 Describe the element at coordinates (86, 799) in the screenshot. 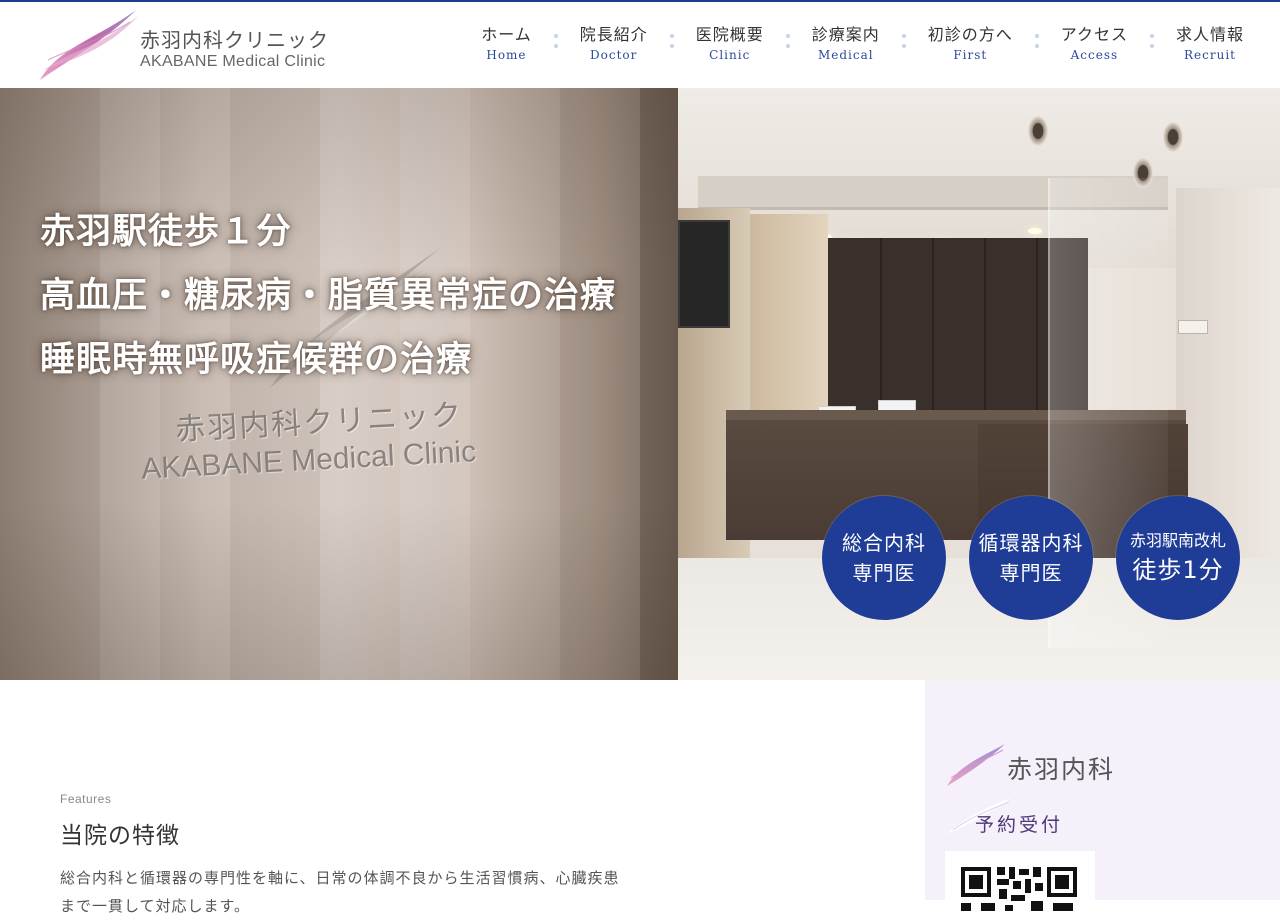

I see `features-eyebrow: Features` at that location.